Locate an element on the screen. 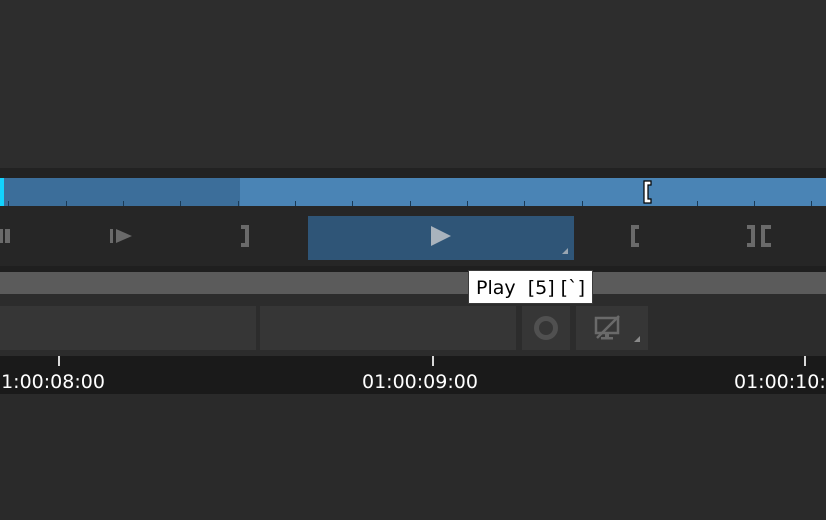  playhead is located at coordinates (2, 192).